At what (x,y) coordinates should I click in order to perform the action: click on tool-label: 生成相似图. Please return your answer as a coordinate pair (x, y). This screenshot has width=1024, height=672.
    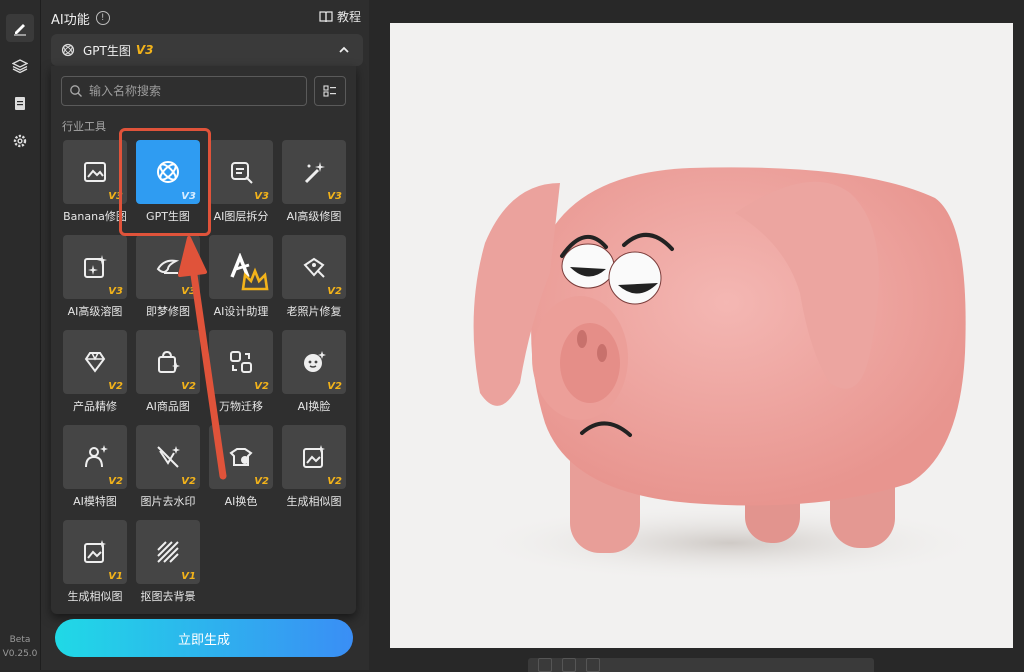
    Looking at the image, I should click on (314, 501).